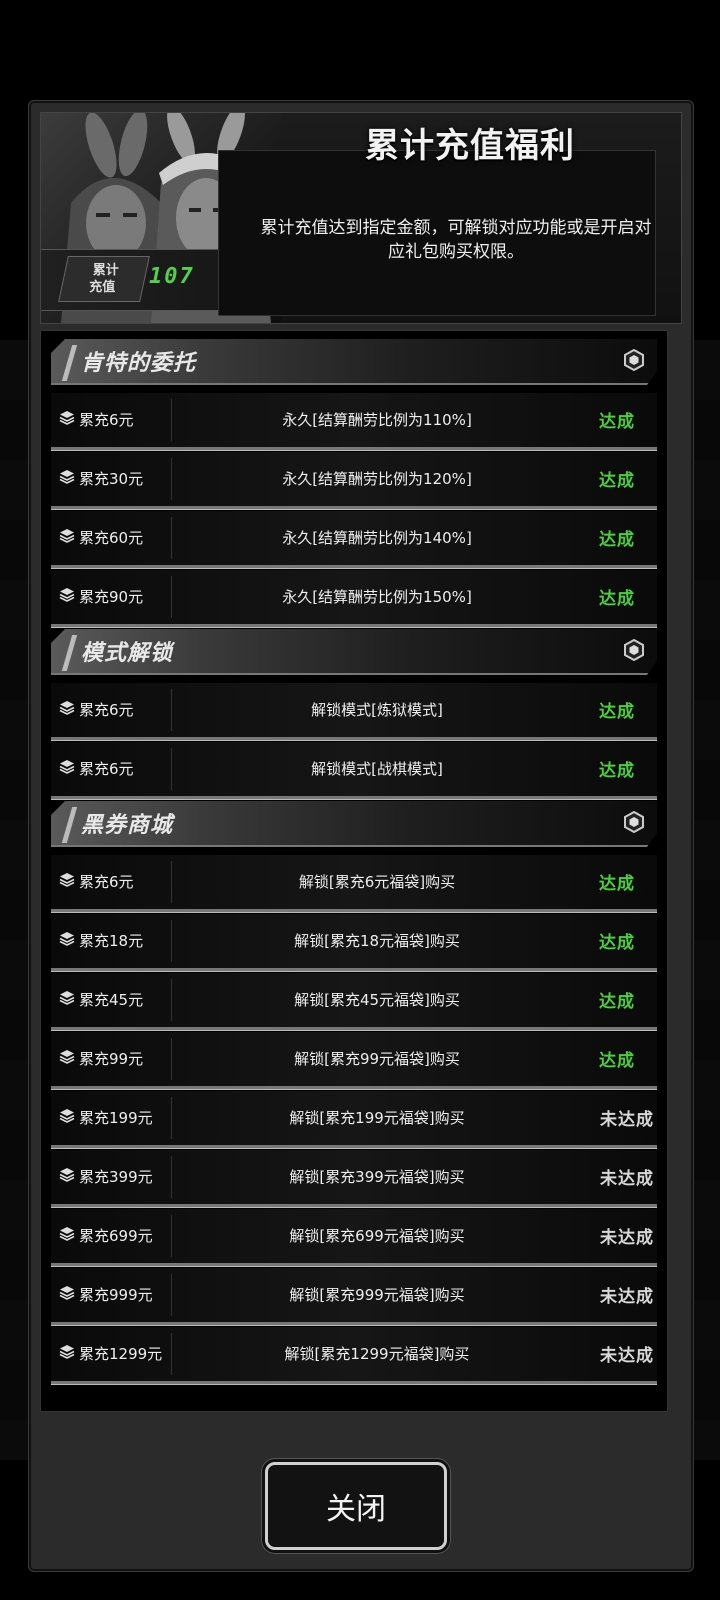  What do you see at coordinates (354, 362) in the screenshot?
I see `section-header: 肯特的委托` at bounding box center [354, 362].